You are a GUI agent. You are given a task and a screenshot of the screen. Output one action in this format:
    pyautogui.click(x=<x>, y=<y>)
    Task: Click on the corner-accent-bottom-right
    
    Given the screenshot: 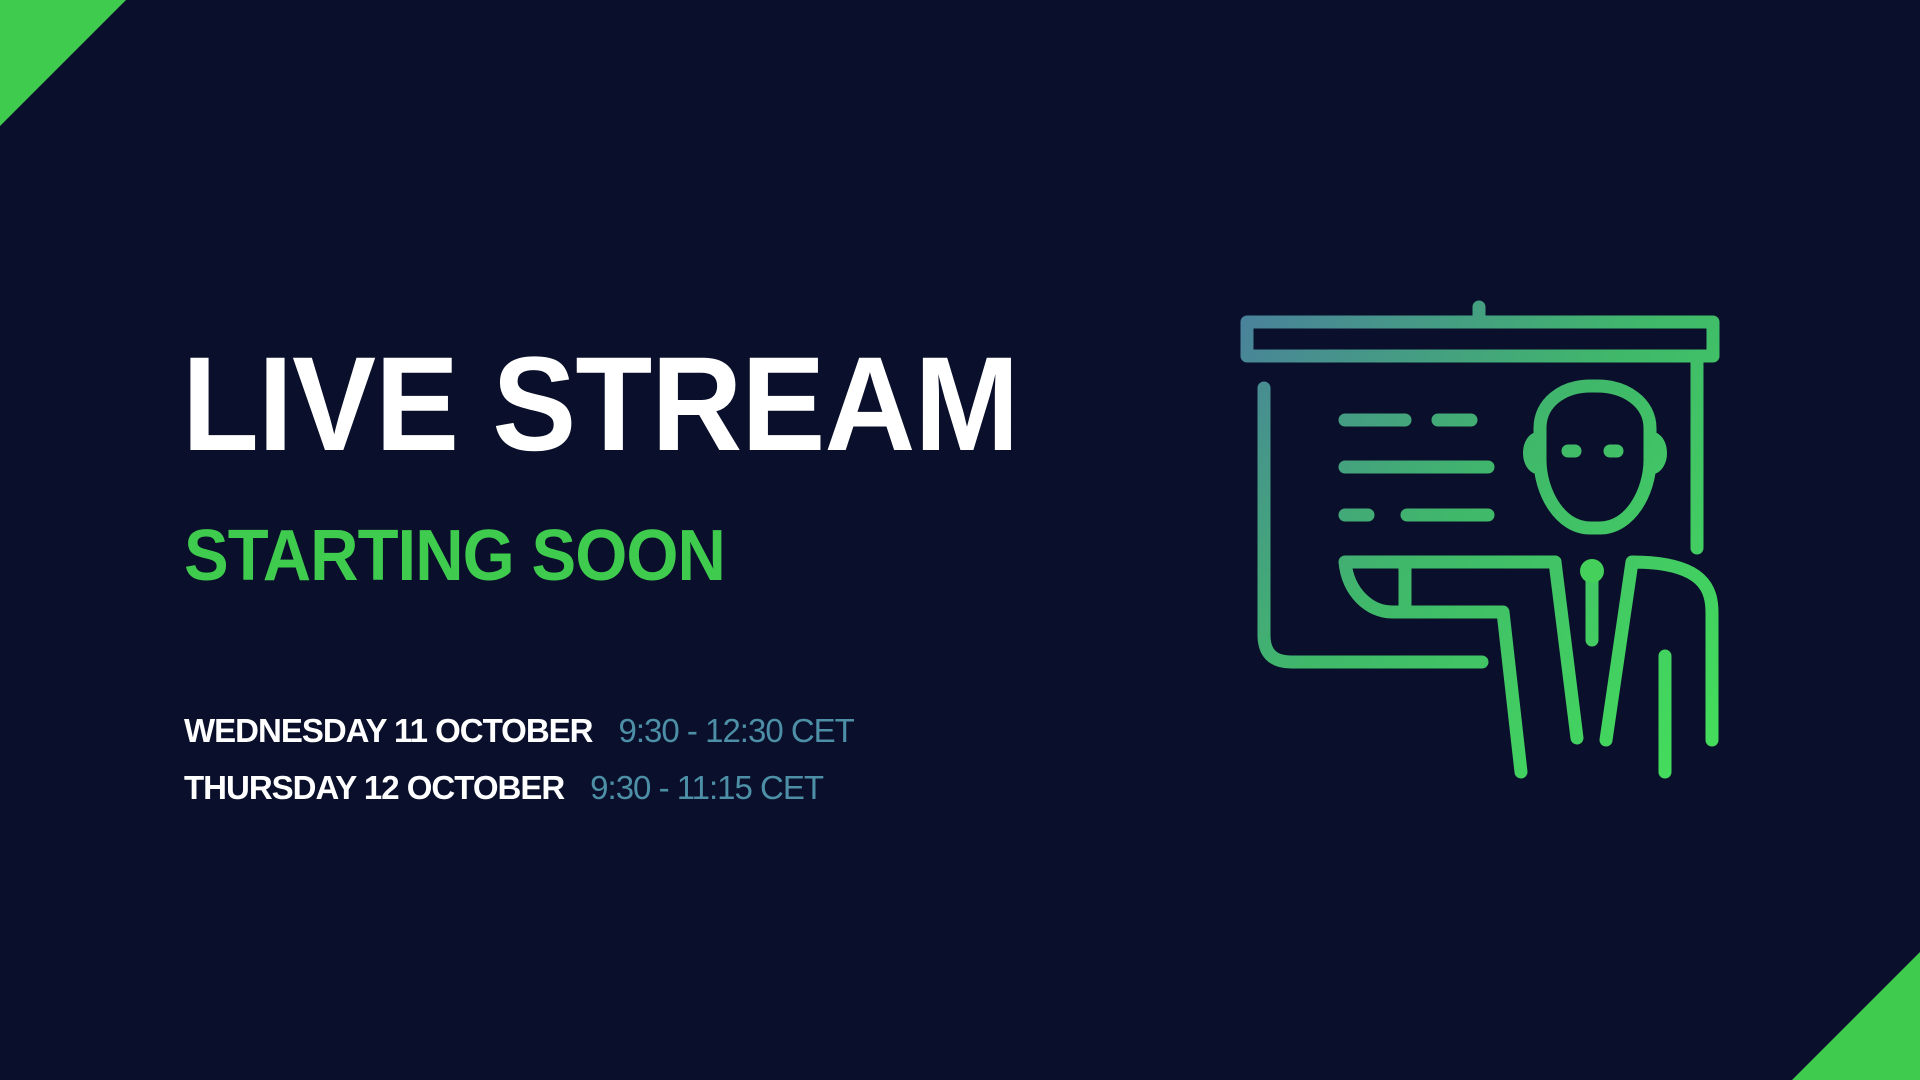 What is the action you would take?
    pyautogui.click(x=1856, y=1016)
    